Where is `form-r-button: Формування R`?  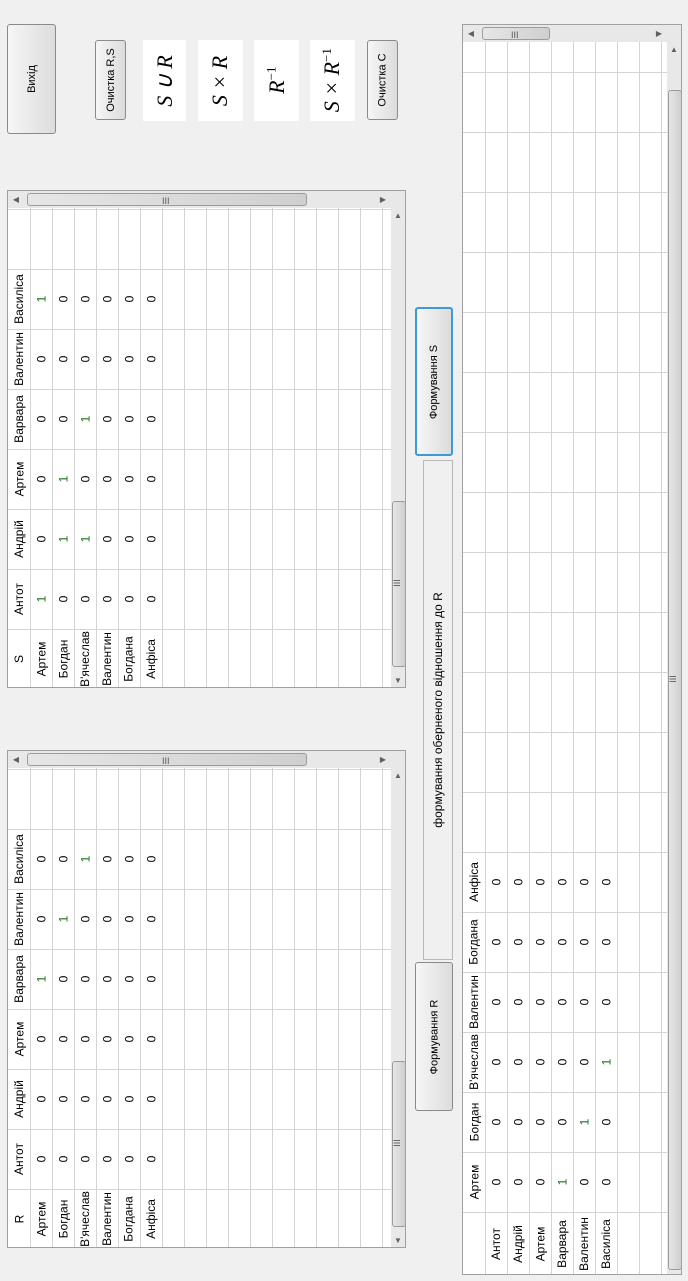
form-r-button: Формування R is located at coordinates (434, 1036).